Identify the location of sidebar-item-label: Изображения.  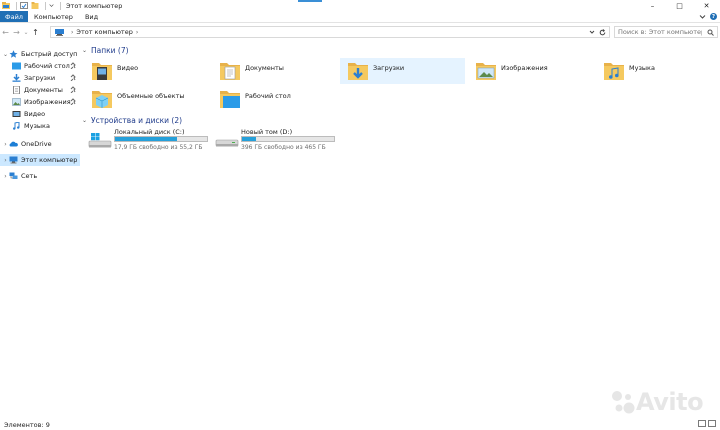
(47, 102).